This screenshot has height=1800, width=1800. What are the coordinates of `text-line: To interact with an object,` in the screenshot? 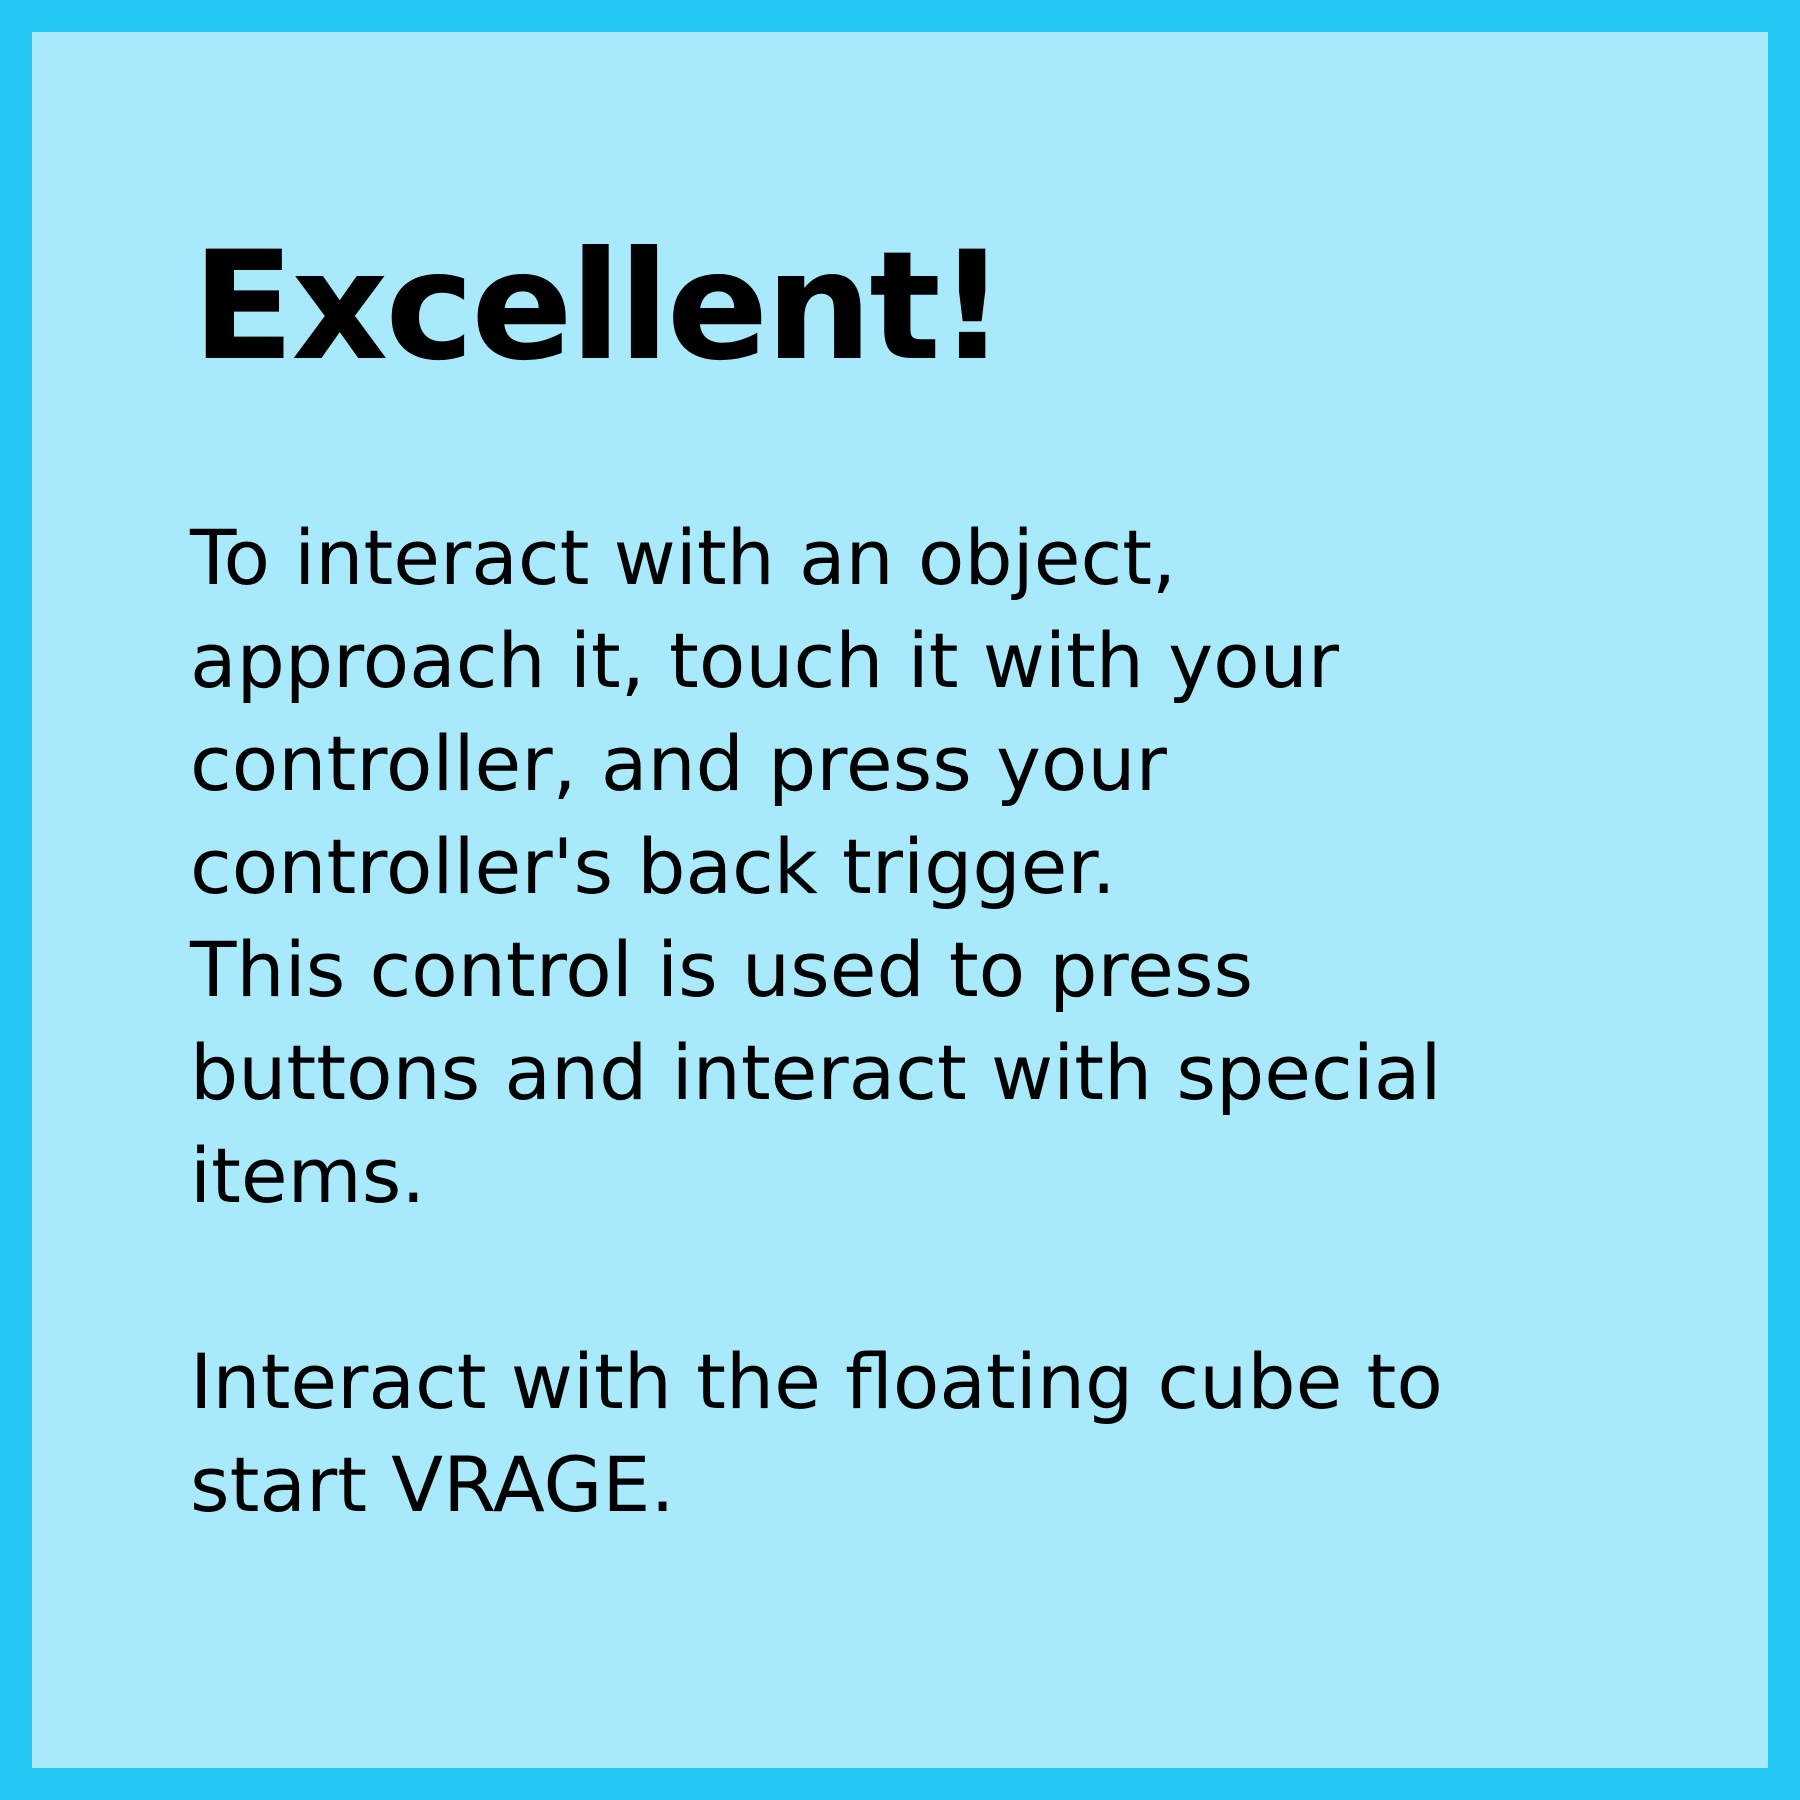 It's located at (683, 557).